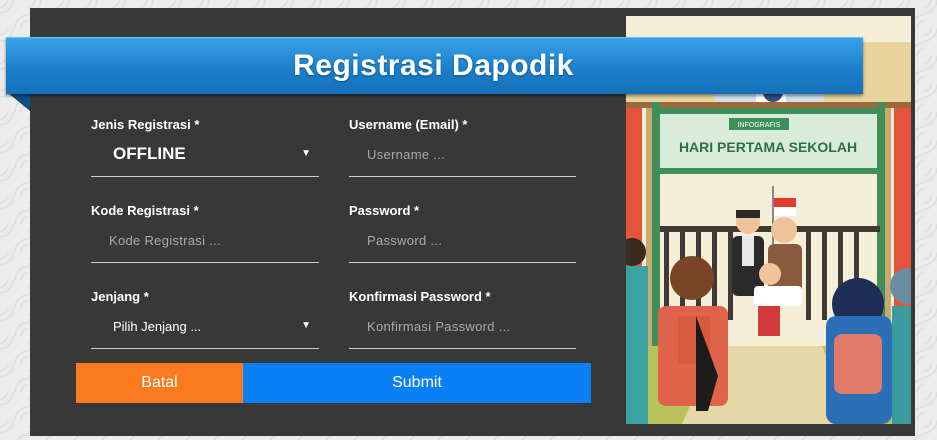  Describe the element at coordinates (384, 210) in the screenshot. I see `password-label: Password *` at that location.